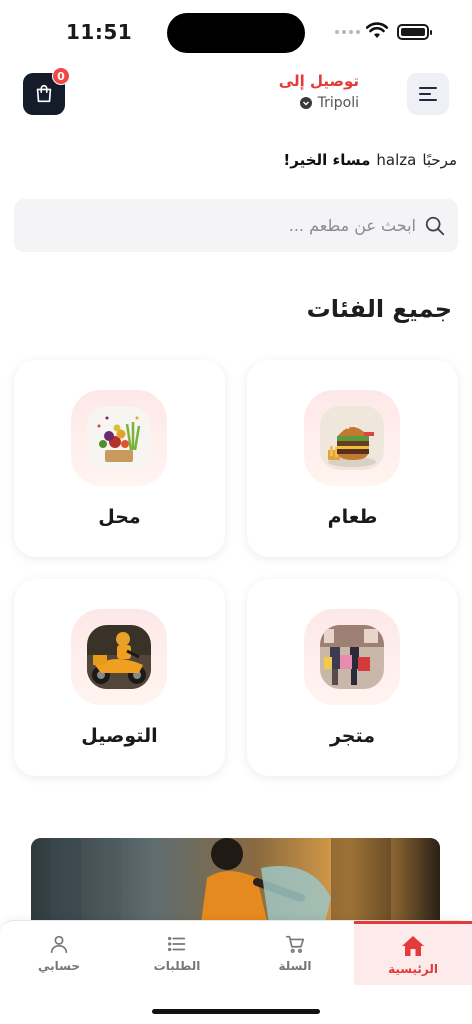 Image resolution: width=472 pixels, height=1024 pixels. Describe the element at coordinates (221, 225) in the screenshot. I see `search-input` at that location.